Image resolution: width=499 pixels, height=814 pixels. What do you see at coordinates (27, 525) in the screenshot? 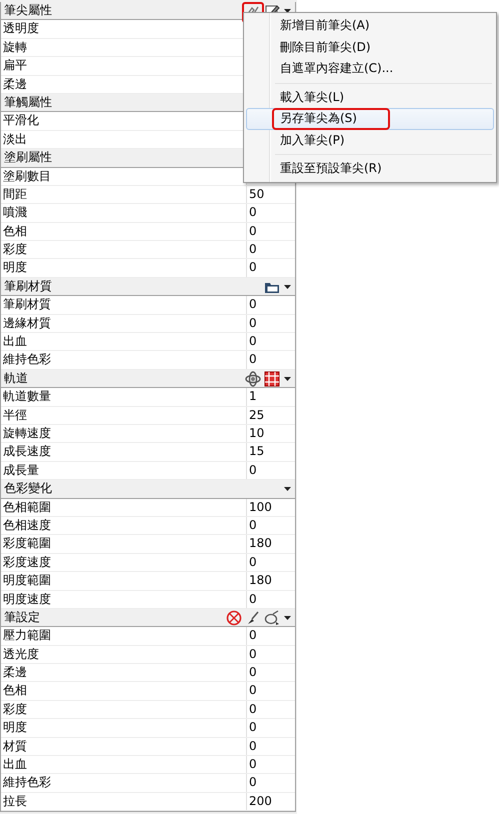
I see `property-name: 色相速度` at bounding box center [27, 525].